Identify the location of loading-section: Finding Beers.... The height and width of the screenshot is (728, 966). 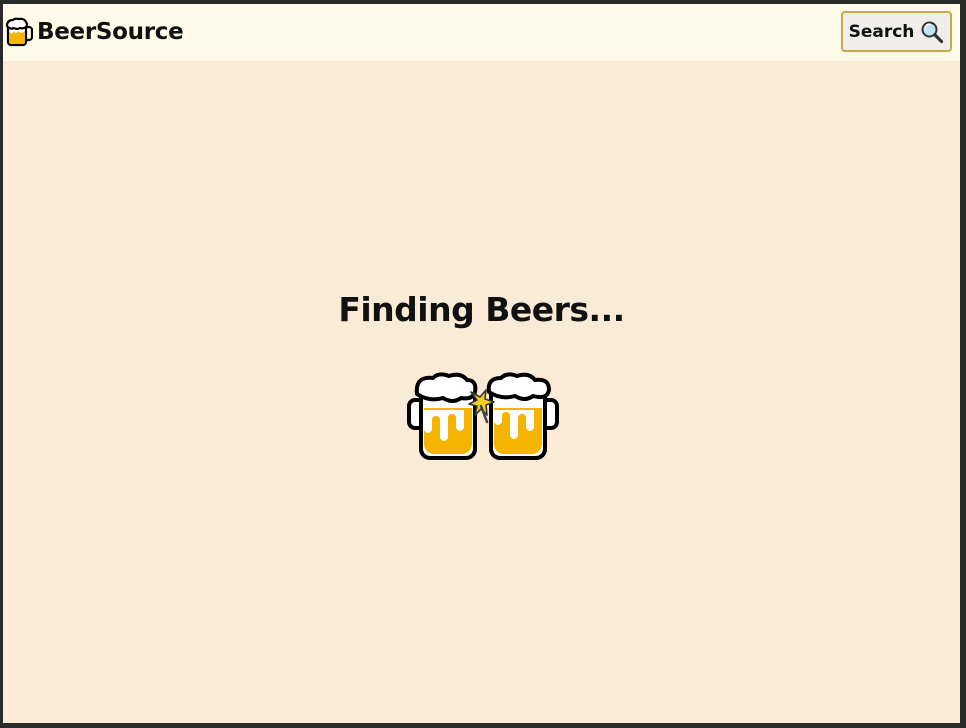
(481, 310).